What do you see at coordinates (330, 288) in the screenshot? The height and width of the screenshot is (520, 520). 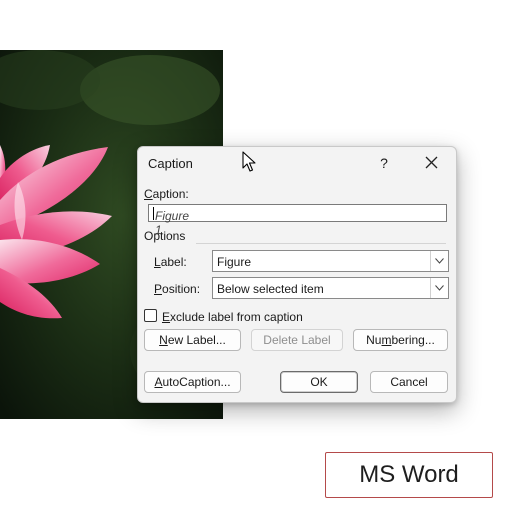 I see `position-dropdown: Below selected item` at bounding box center [330, 288].